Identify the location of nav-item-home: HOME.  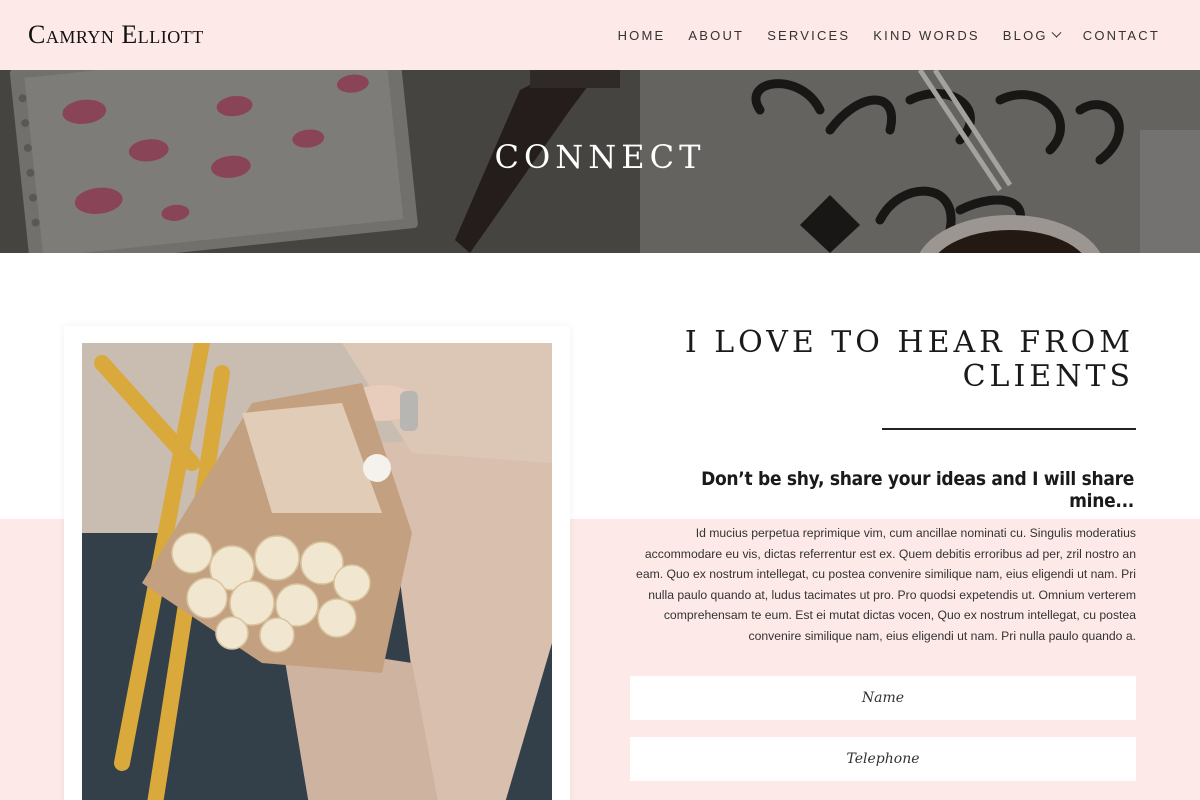
(642, 35).